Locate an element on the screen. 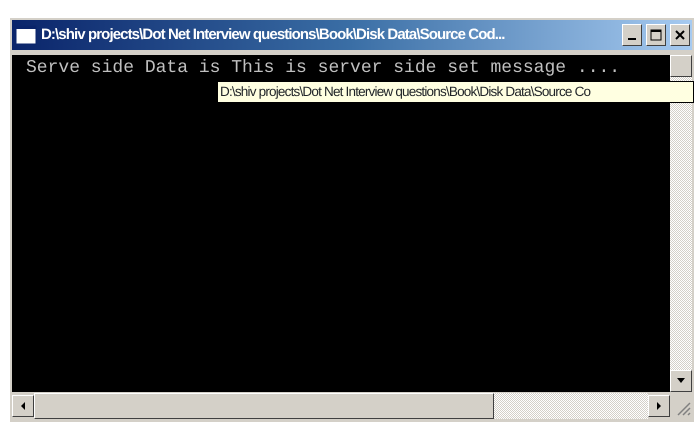 The image size is (694, 432). scroll-right-button is located at coordinates (659, 406).